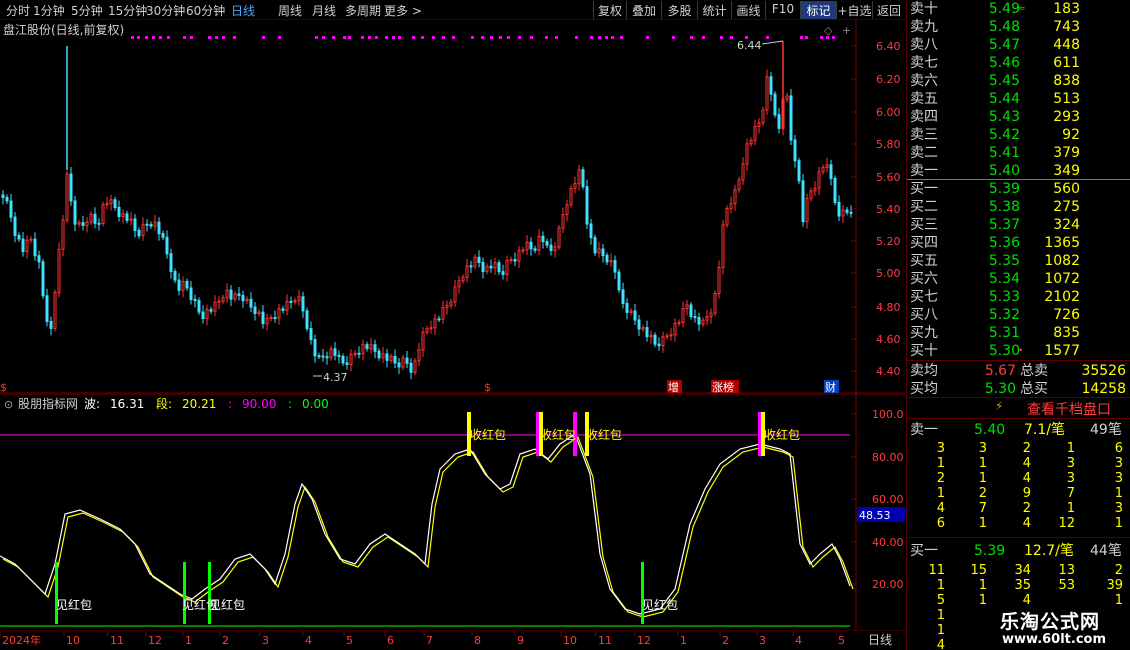 The width and height of the screenshot is (1130, 650). Describe the element at coordinates (888, 10) in the screenshot. I see `toolbar-button-8: 返回` at that location.